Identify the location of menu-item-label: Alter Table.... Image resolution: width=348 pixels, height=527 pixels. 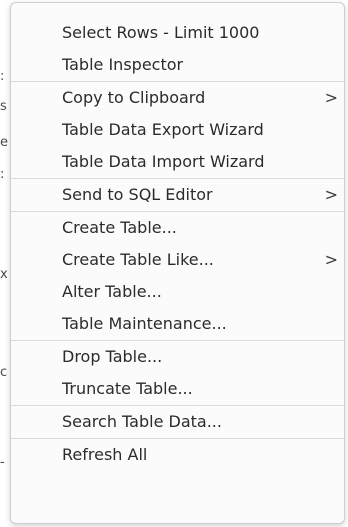
(112, 291).